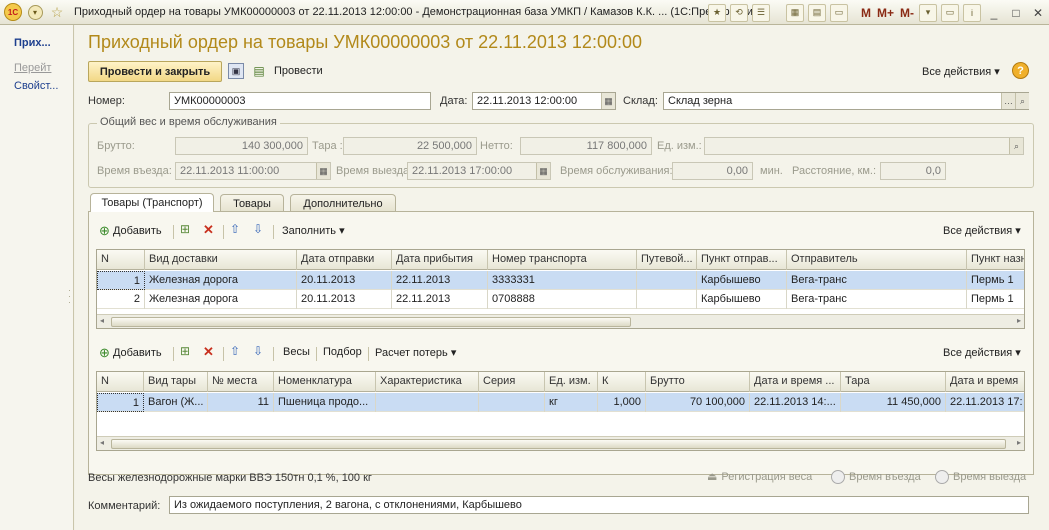 The image size is (1049, 530). Describe the element at coordinates (298, 71) in the screenshot. I see `post-button: Провести` at that location.